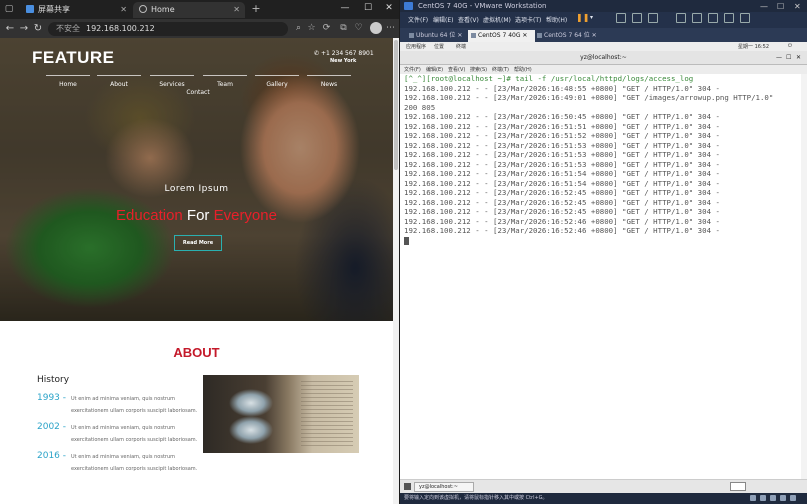 The image size is (807, 504). What do you see at coordinates (317, 53) in the screenshot?
I see `phone-icon: ✆` at bounding box center [317, 53].